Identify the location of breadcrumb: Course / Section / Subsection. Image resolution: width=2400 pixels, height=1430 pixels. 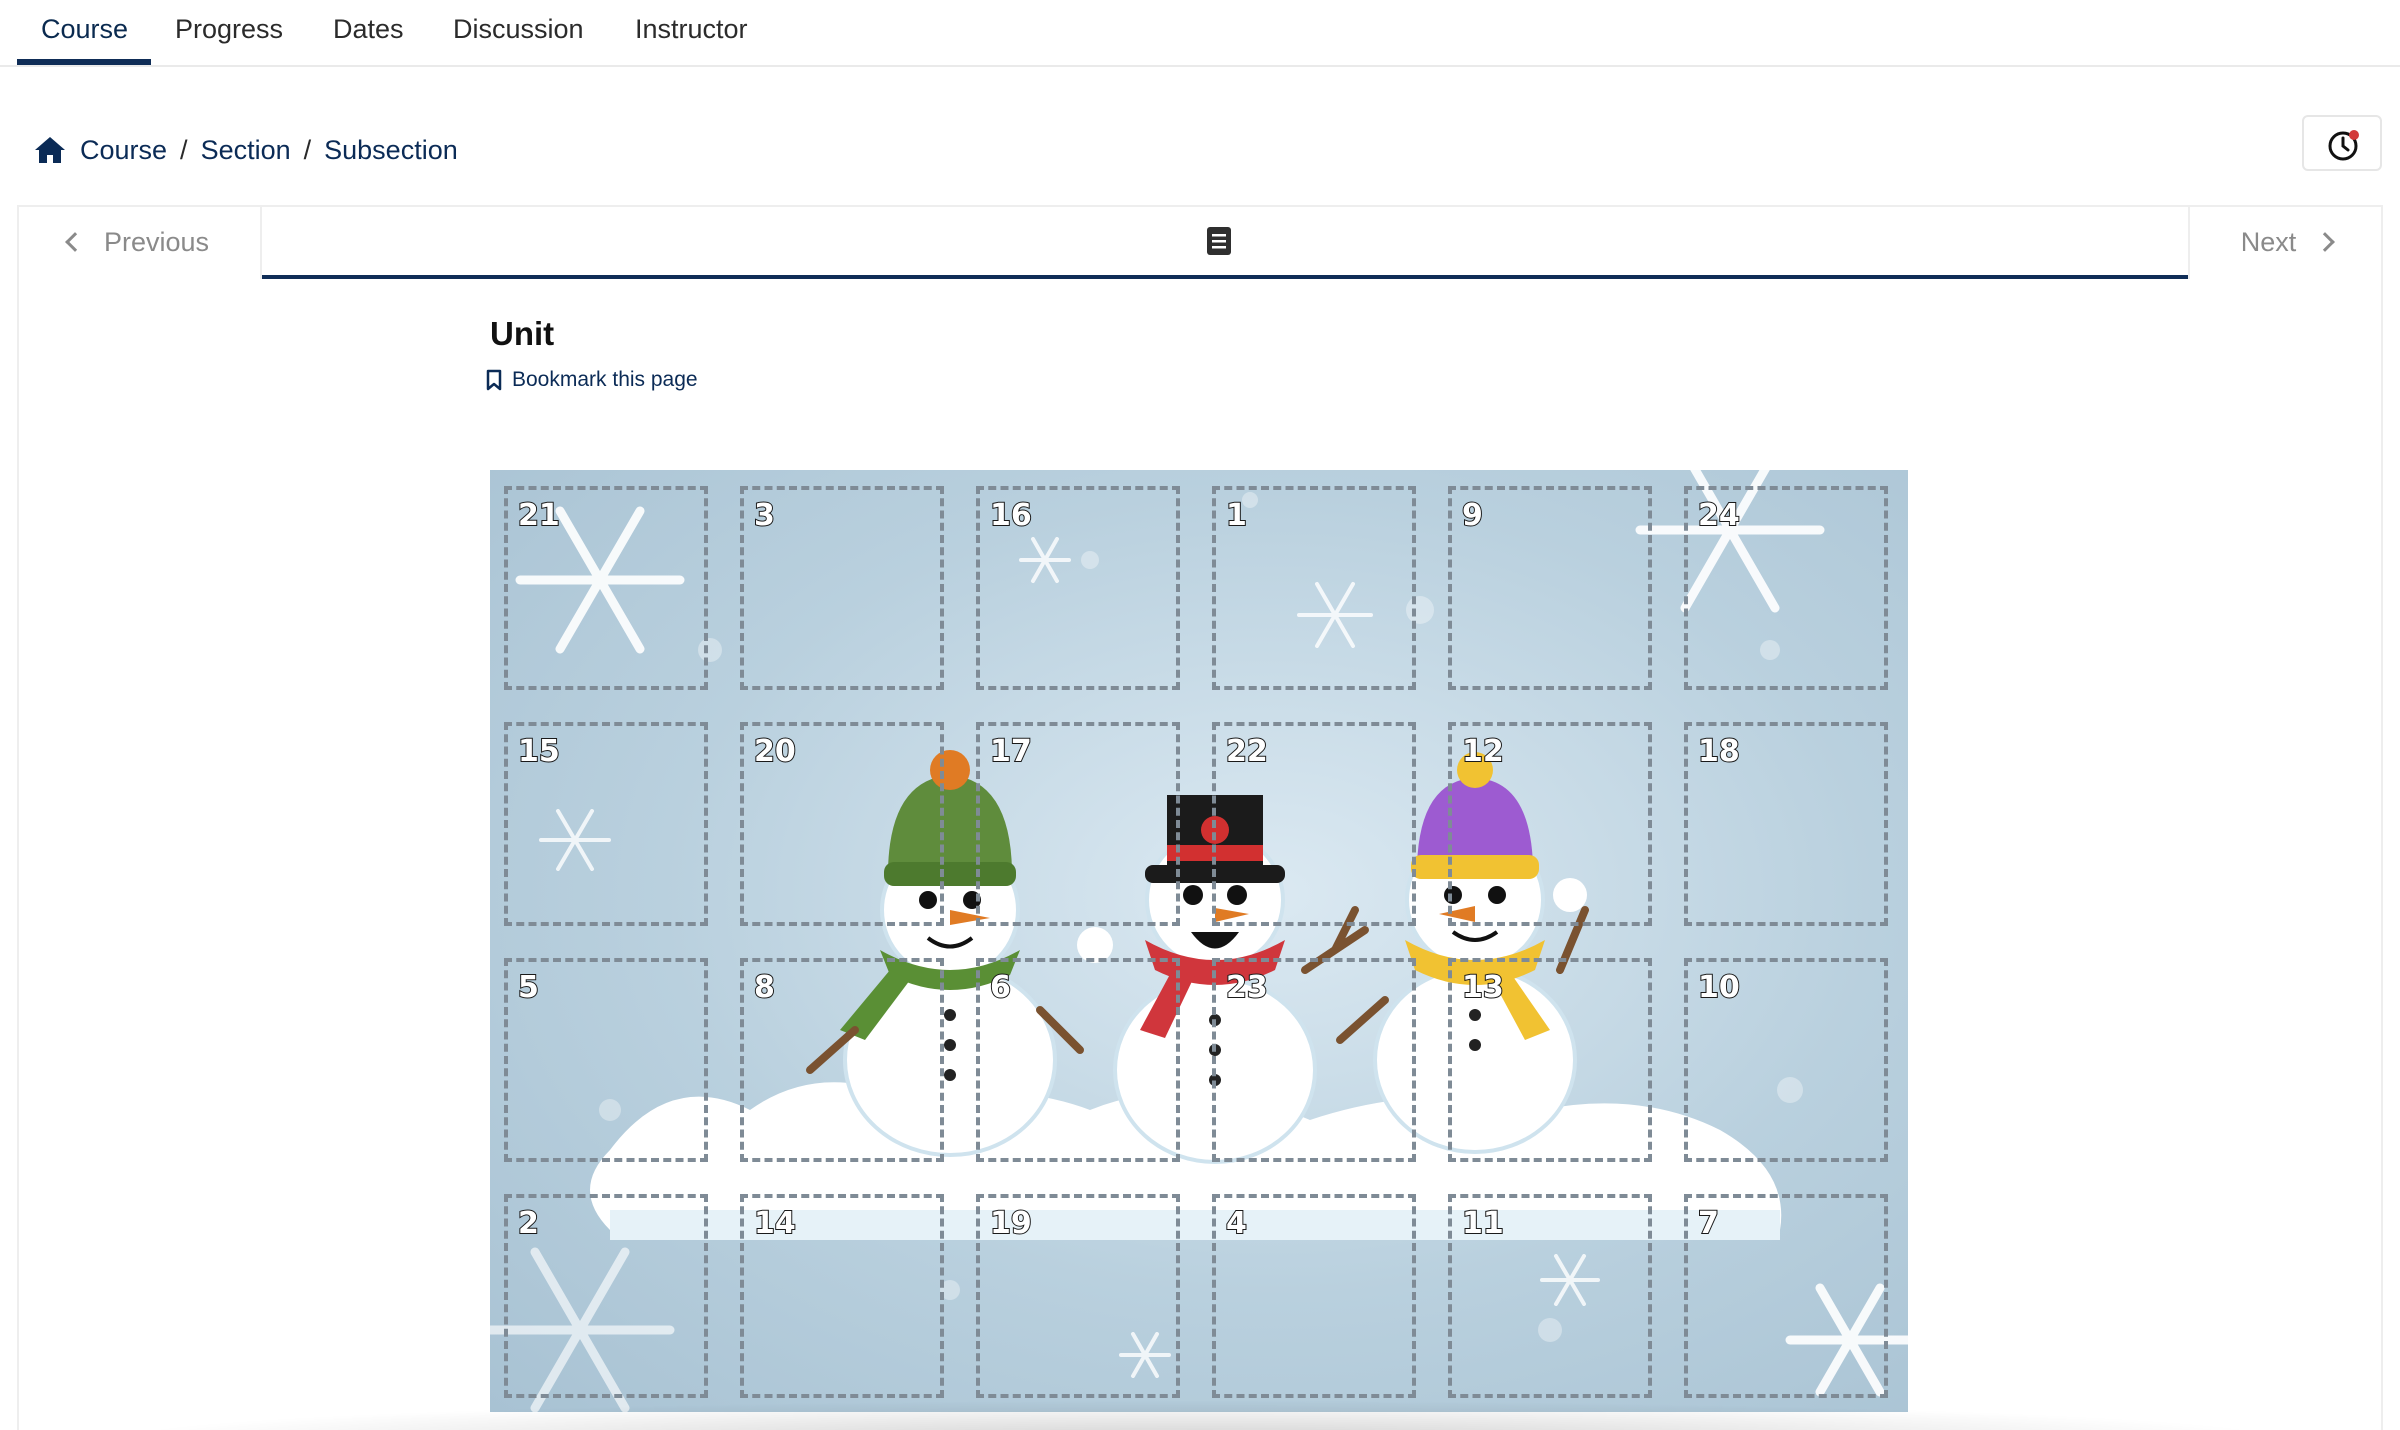
(246, 150).